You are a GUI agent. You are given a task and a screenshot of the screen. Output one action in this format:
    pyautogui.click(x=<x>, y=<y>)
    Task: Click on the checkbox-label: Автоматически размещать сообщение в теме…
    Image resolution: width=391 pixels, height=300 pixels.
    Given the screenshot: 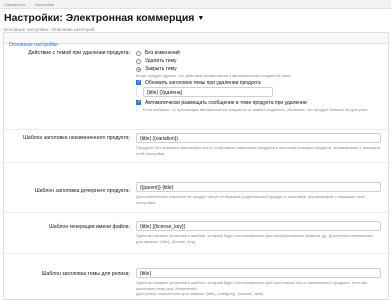 What is the action you would take?
    pyautogui.click(x=226, y=102)
    